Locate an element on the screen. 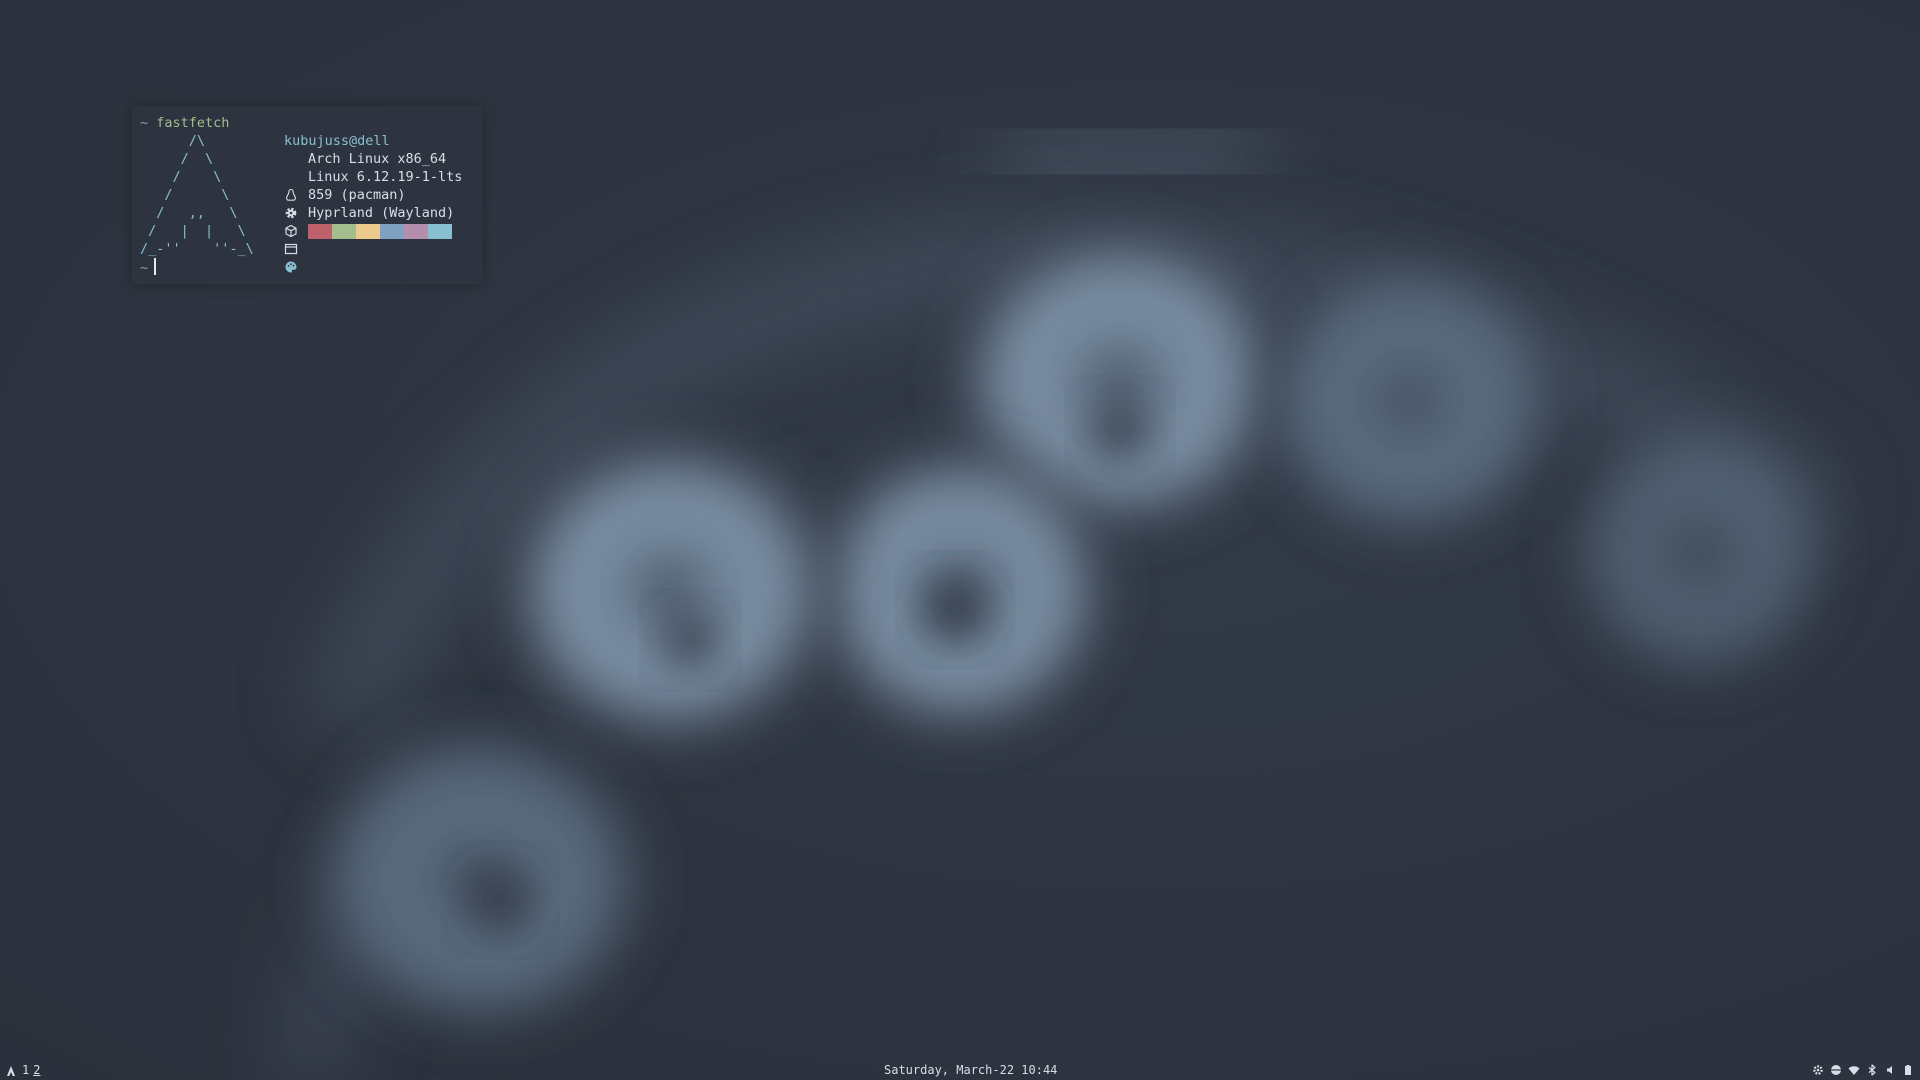 This screenshot has width=1920, height=1080. text-cursor is located at coordinates (155, 266).